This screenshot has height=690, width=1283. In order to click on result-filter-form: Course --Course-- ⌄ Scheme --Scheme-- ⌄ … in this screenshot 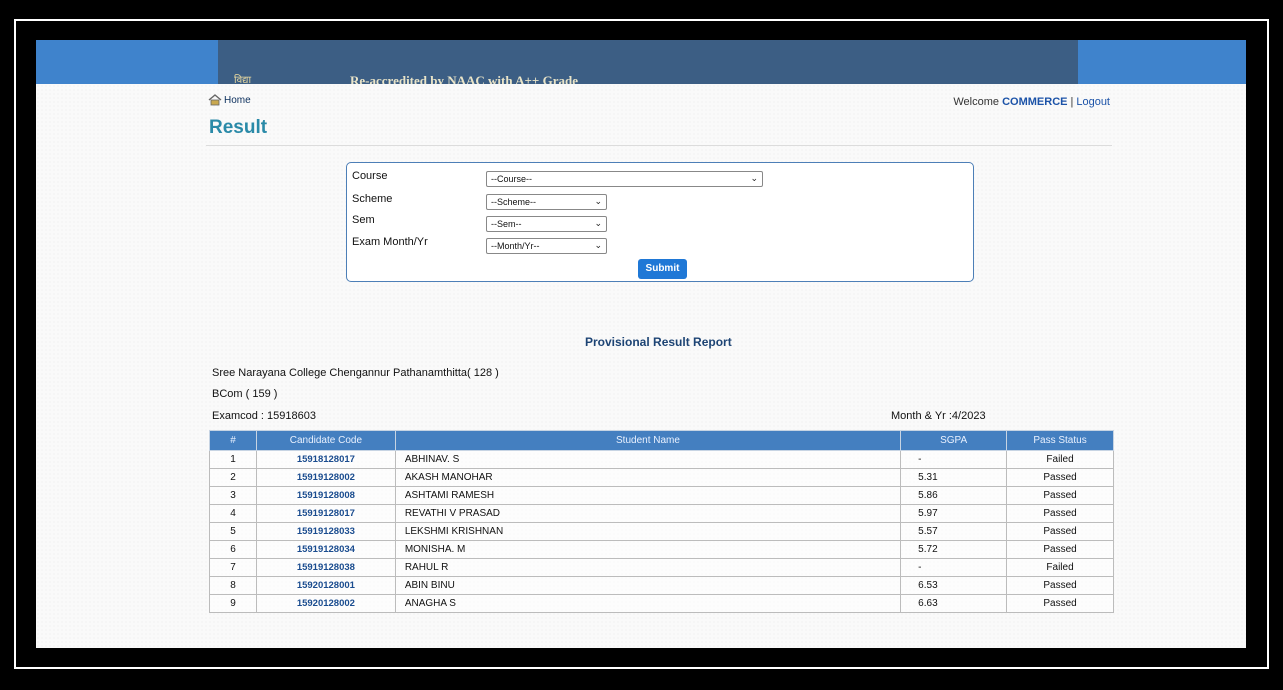, I will do `click(660, 222)`.